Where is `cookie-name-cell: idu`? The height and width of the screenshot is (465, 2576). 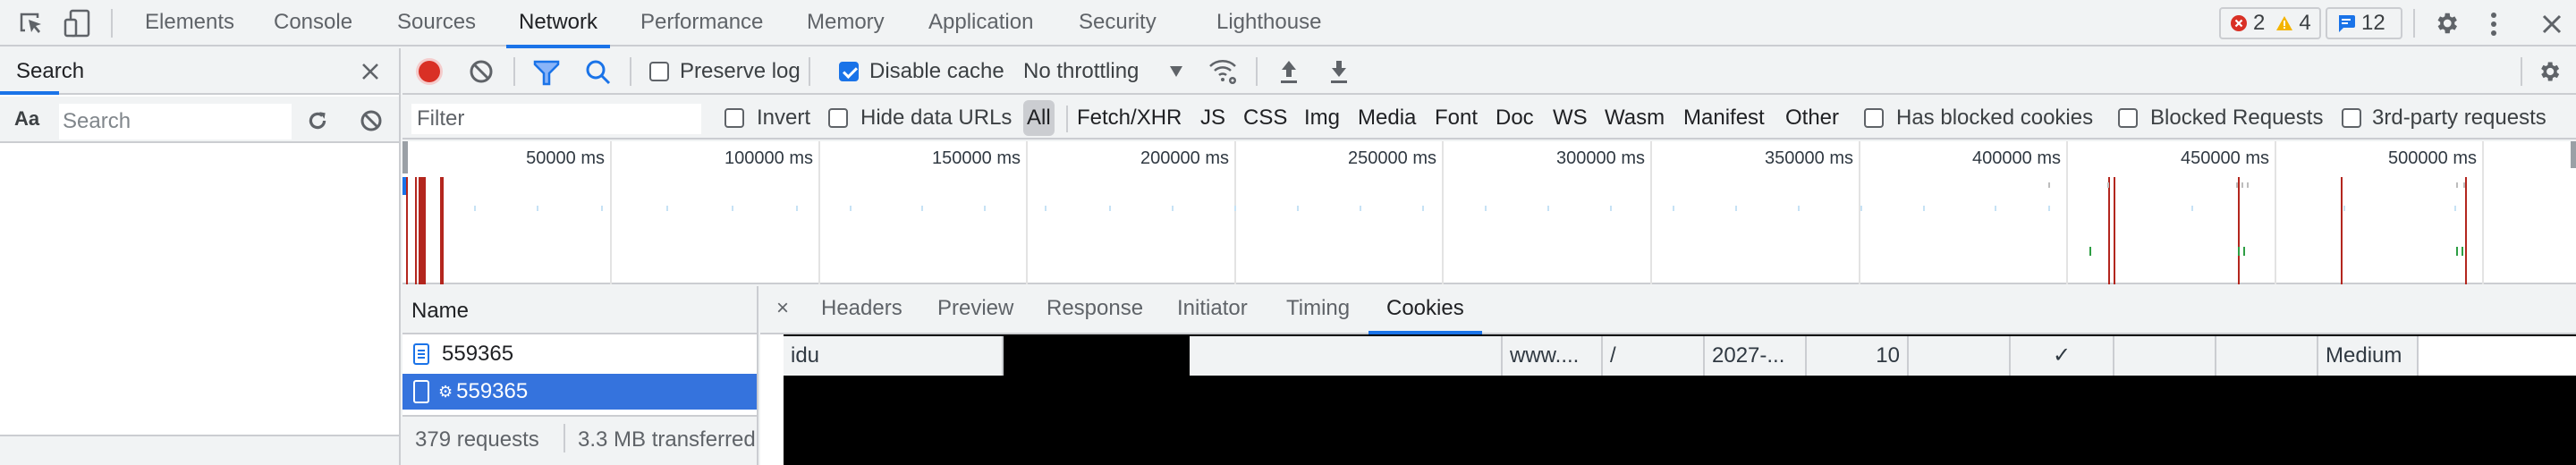
cookie-name-cell: idu is located at coordinates (894, 356).